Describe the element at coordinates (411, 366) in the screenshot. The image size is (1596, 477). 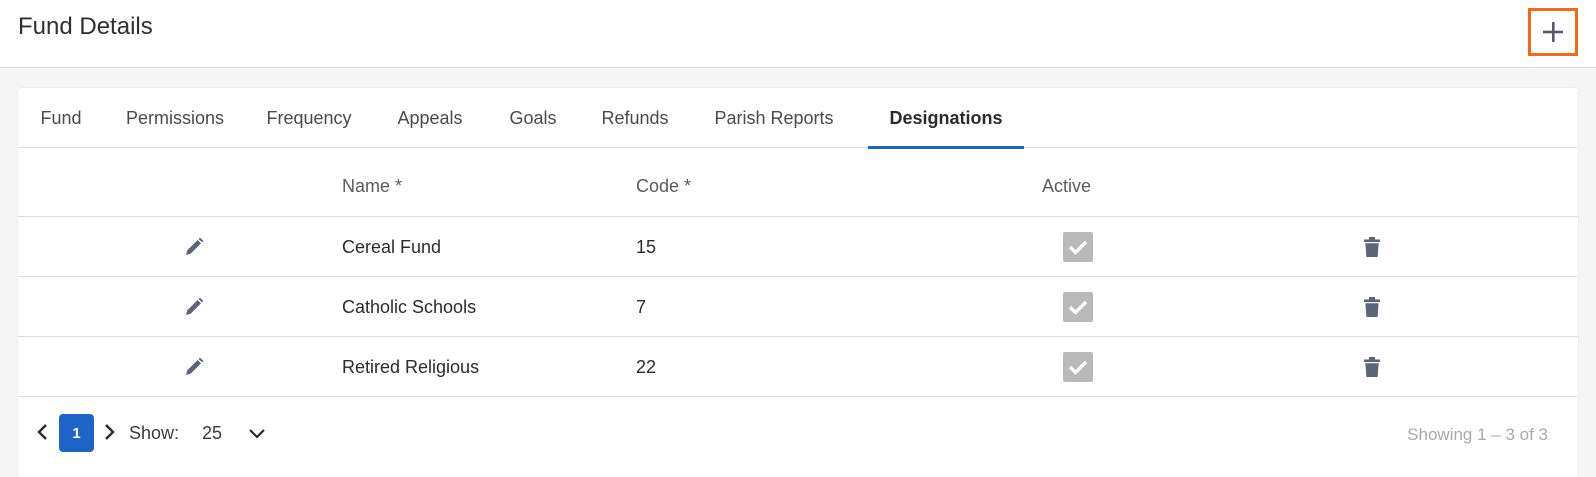
I see `designation-name: Retired Religious` at that location.